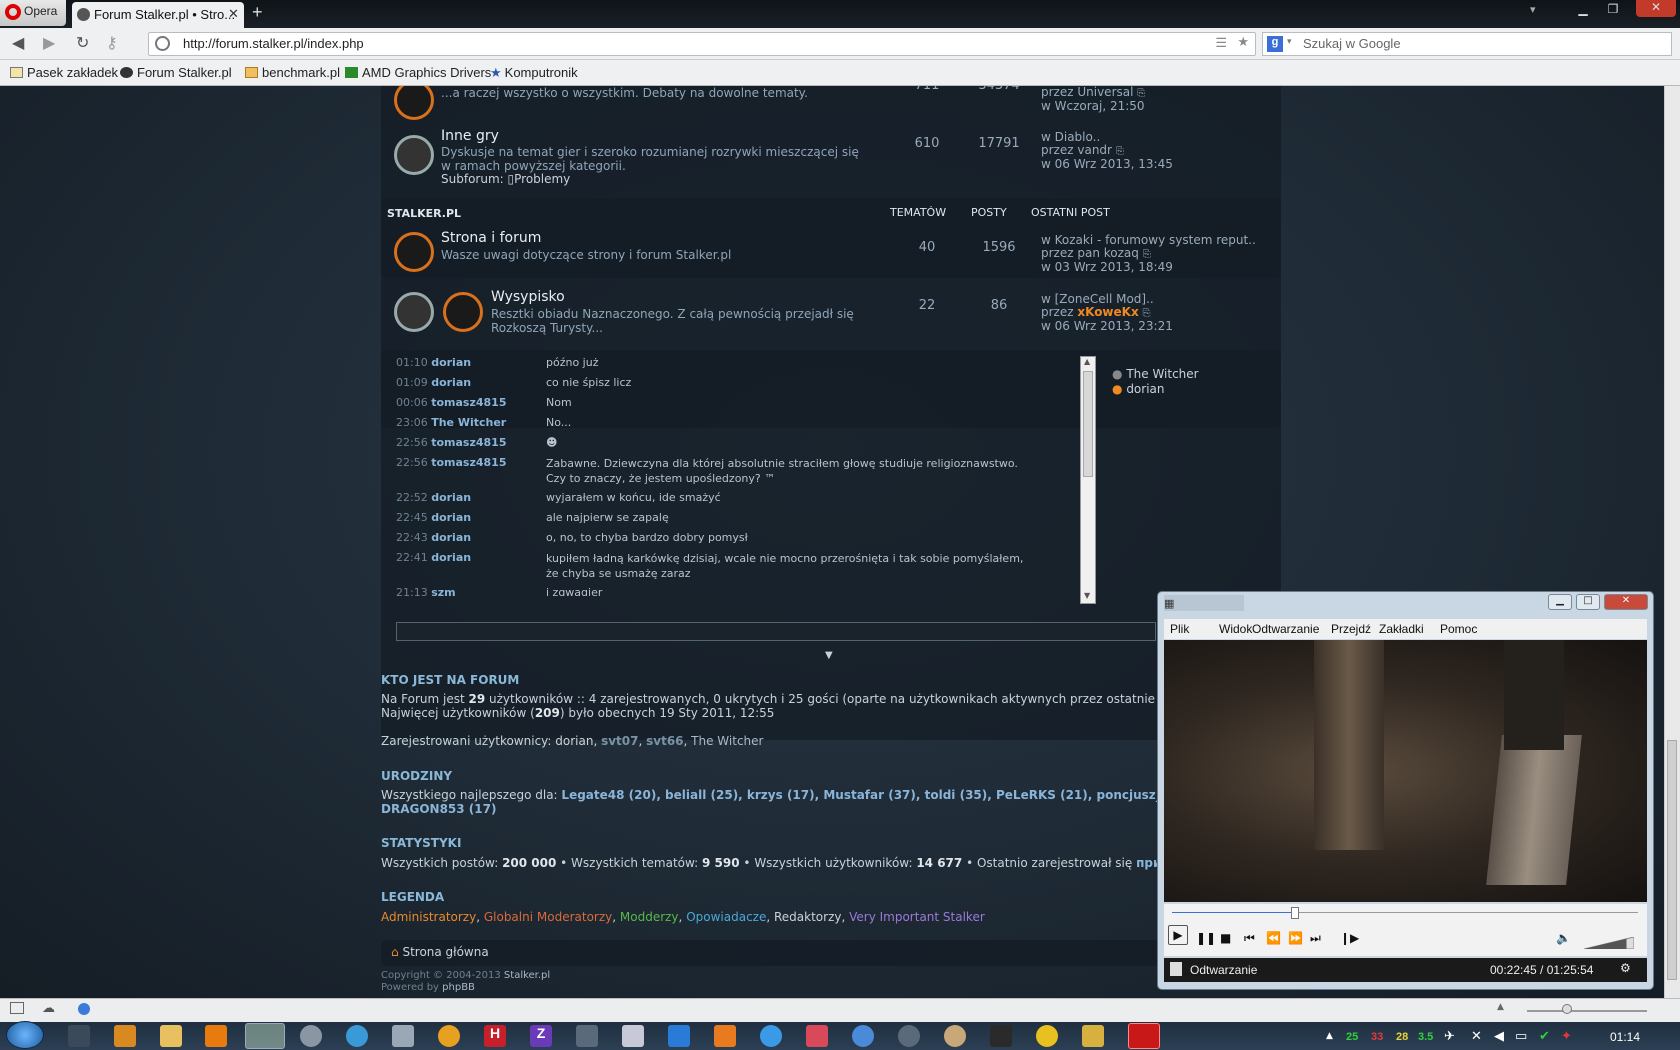 The height and width of the screenshot is (1050, 1680). What do you see at coordinates (17, 1008) in the screenshot?
I see `panel-toggle-icon` at bounding box center [17, 1008].